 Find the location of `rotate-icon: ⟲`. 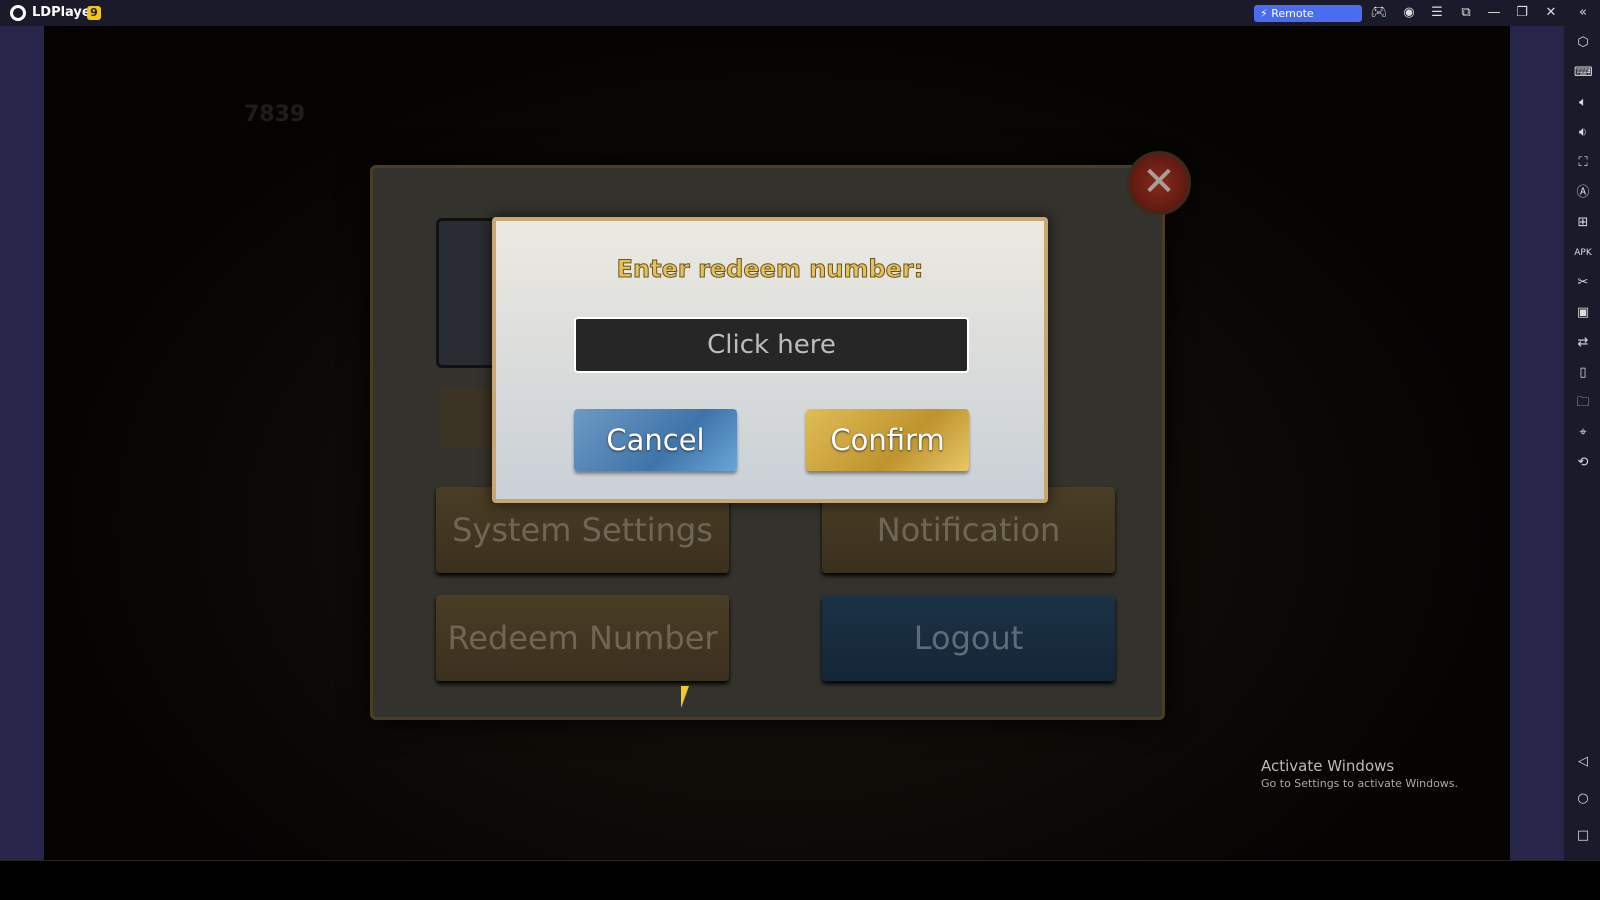

rotate-icon: ⟲ is located at coordinates (1583, 463).